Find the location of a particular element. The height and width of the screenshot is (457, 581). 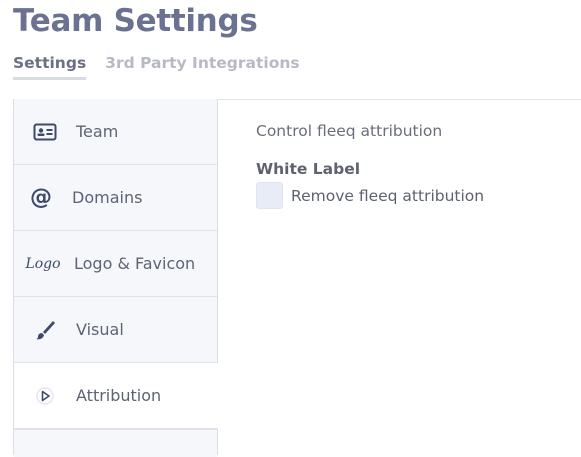

sidebar-item-domains: @ Domains is located at coordinates (115, 198).